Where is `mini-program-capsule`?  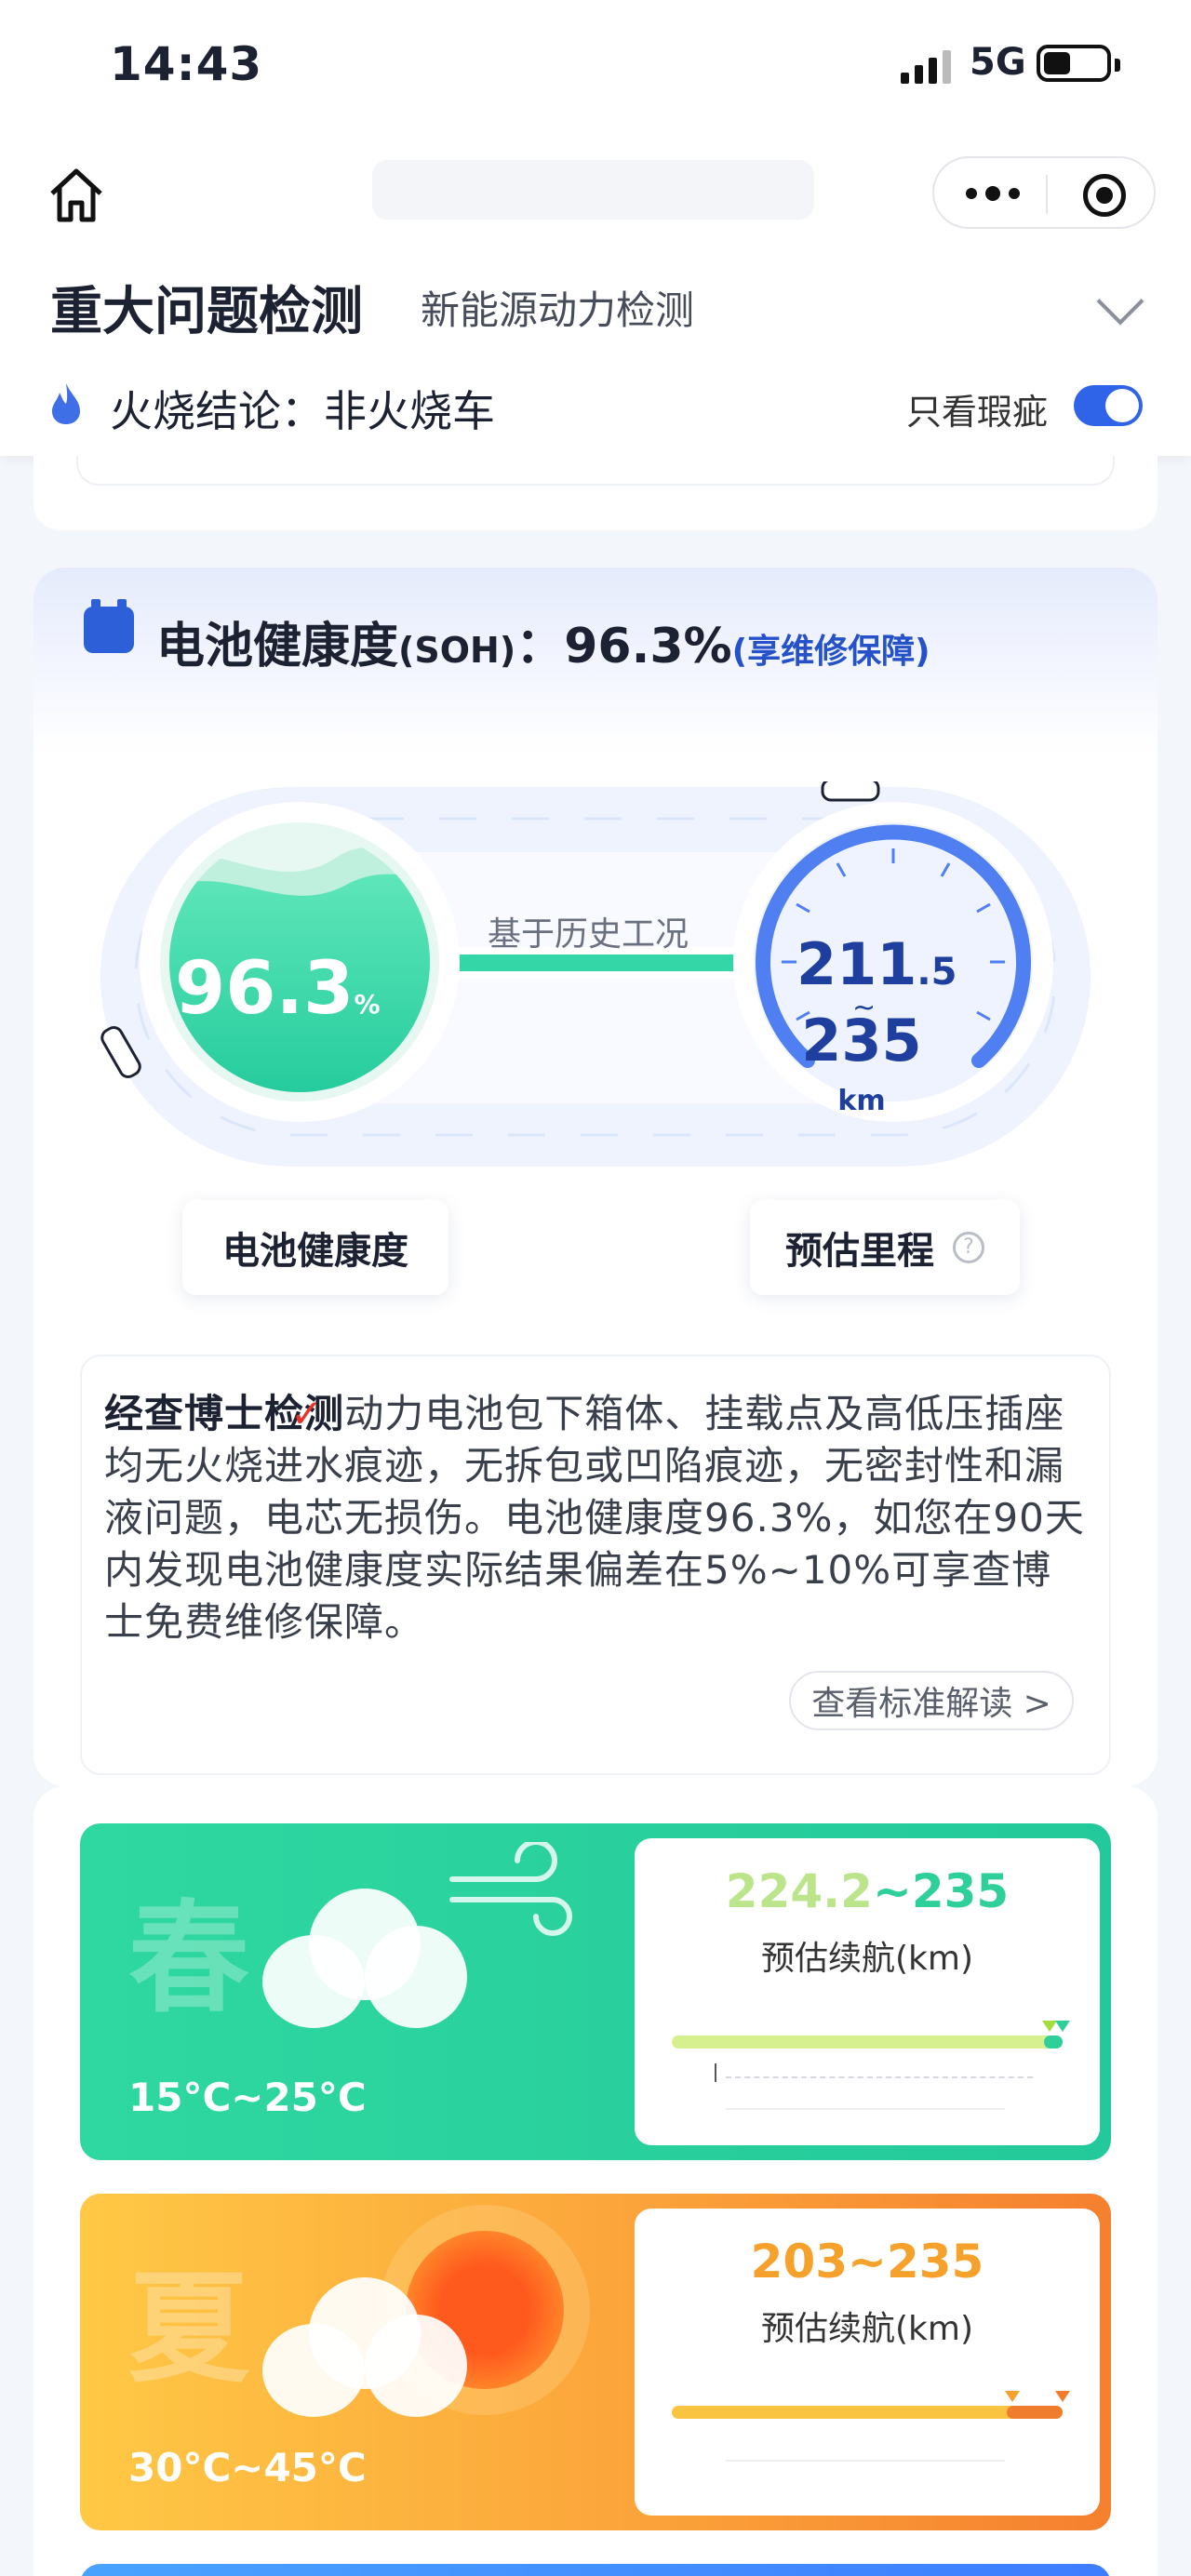
mini-program-capsule is located at coordinates (1044, 192).